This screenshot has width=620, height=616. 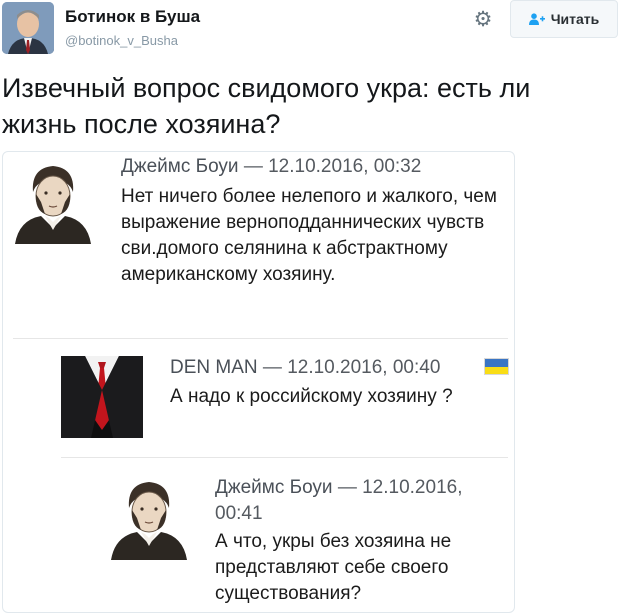 What do you see at coordinates (239, 513) in the screenshot?
I see `comment-timestamp: 00:41` at bounding box center [239, 513].